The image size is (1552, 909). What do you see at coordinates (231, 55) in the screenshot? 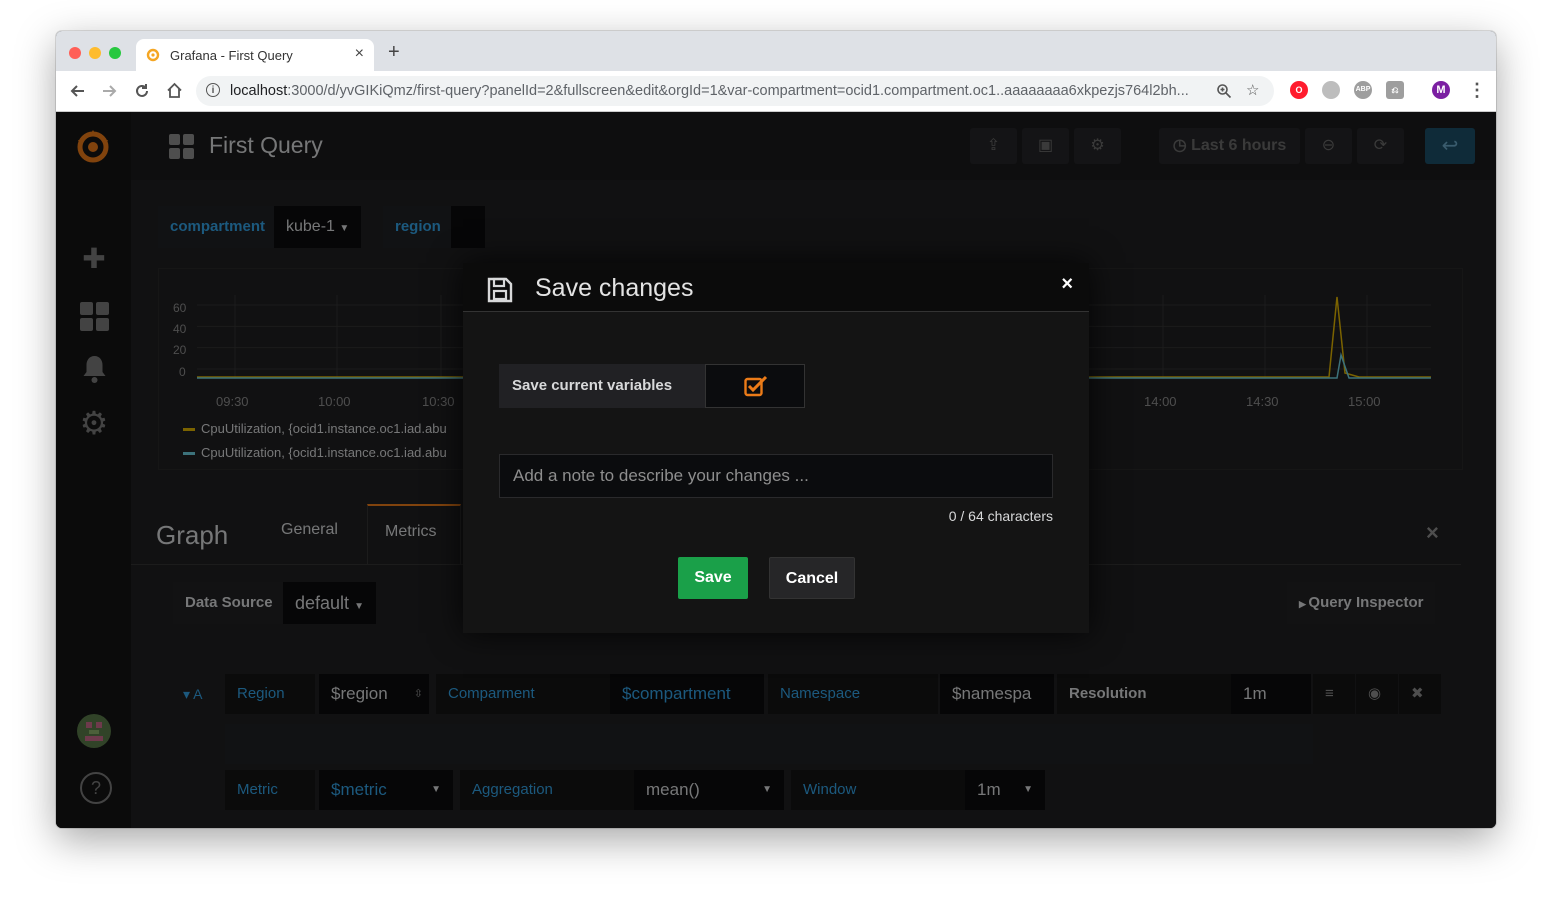
I see `tab-title: Grafana - First Query` at bounding box center [231, 55].